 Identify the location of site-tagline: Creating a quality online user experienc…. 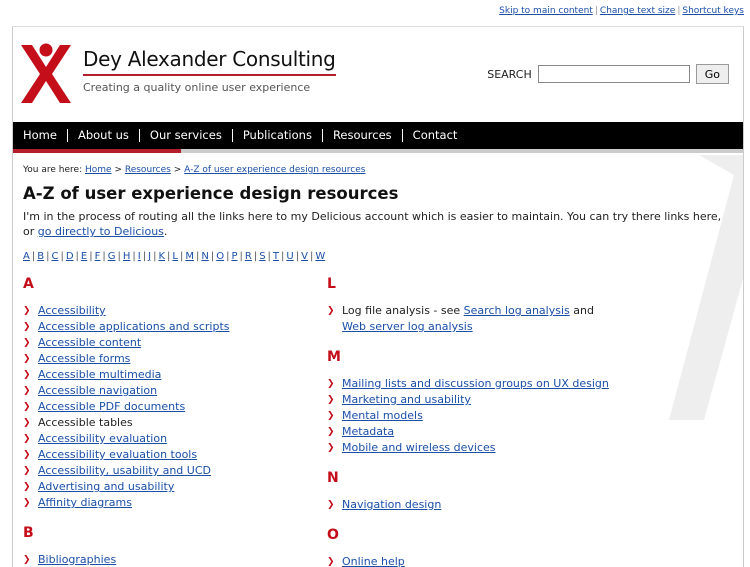
(197, 87).